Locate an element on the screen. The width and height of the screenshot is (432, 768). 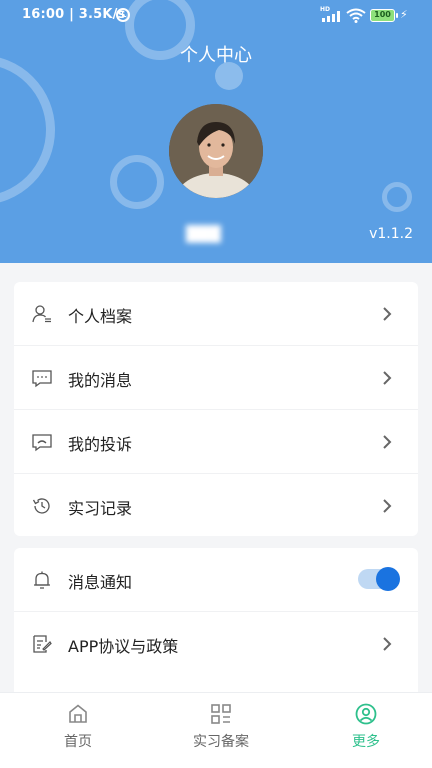
document-icon is located at coordinates (42, 644).